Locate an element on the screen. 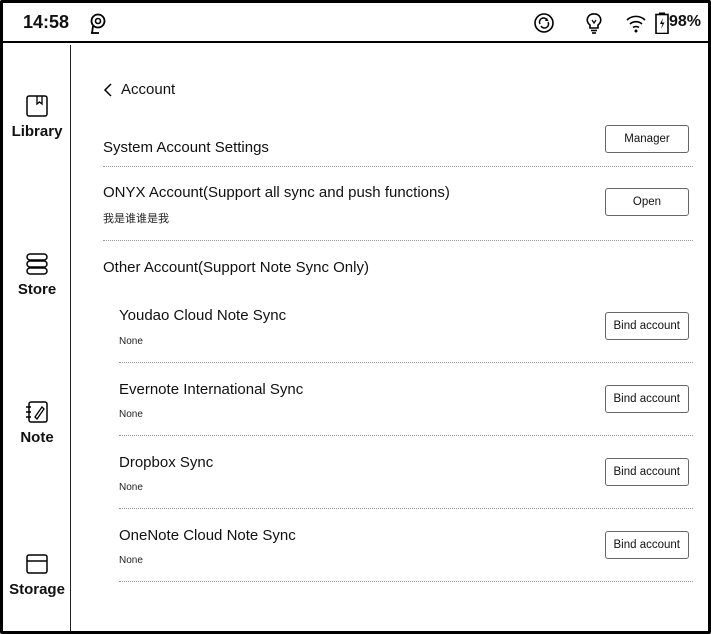  sidebar: Library Store Note Storage is located at coordinates (37, 338).